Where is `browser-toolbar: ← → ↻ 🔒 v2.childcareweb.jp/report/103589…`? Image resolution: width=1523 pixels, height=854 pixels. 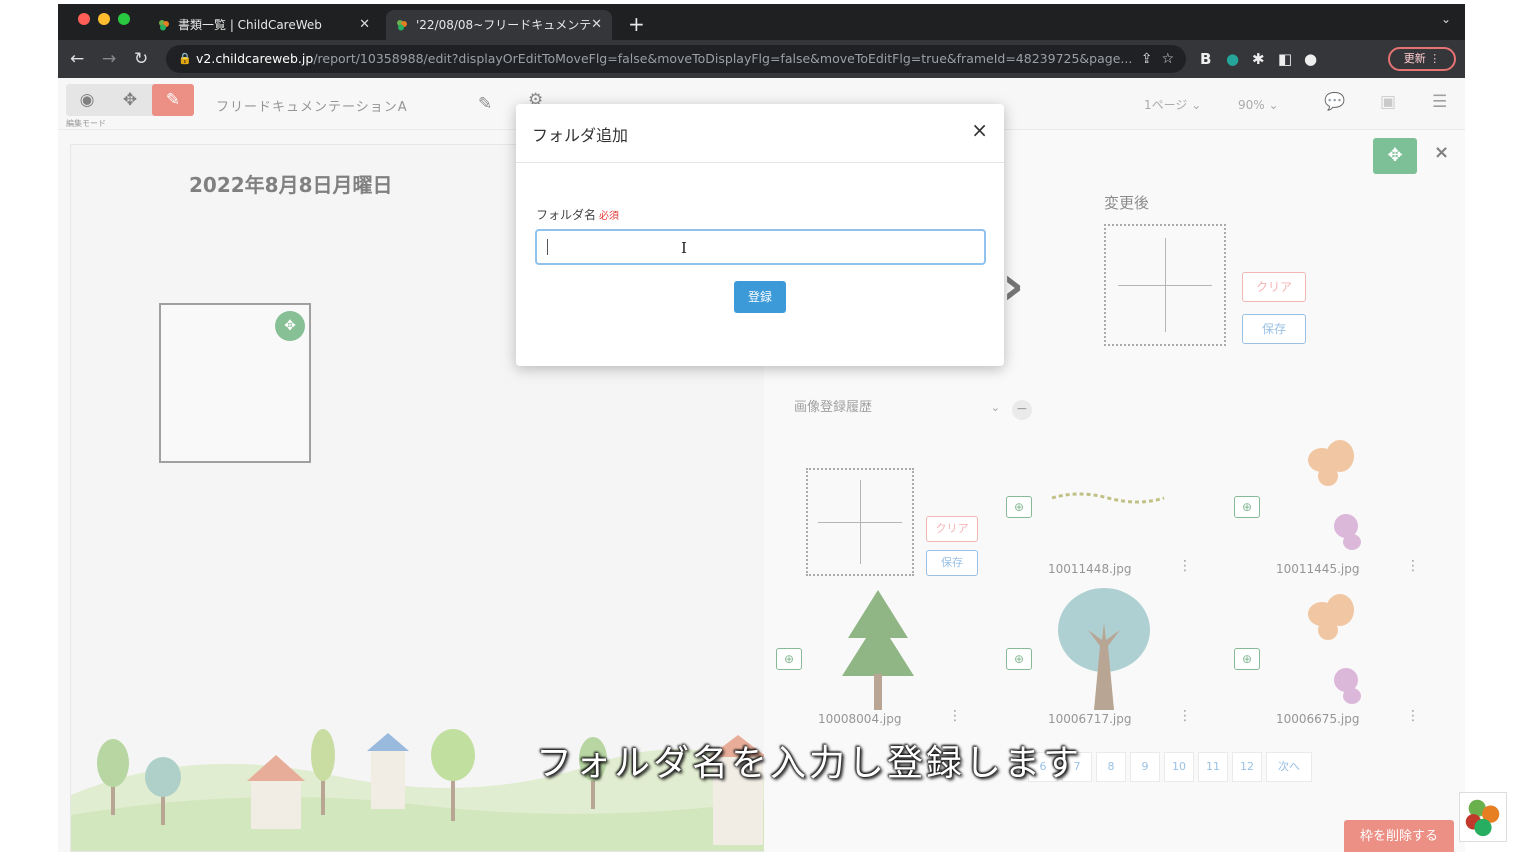 browser-toolbar: ← → ↻ 🔒 v2.childcareweb.jp/report/103589… is located at coordinates (761, 59).